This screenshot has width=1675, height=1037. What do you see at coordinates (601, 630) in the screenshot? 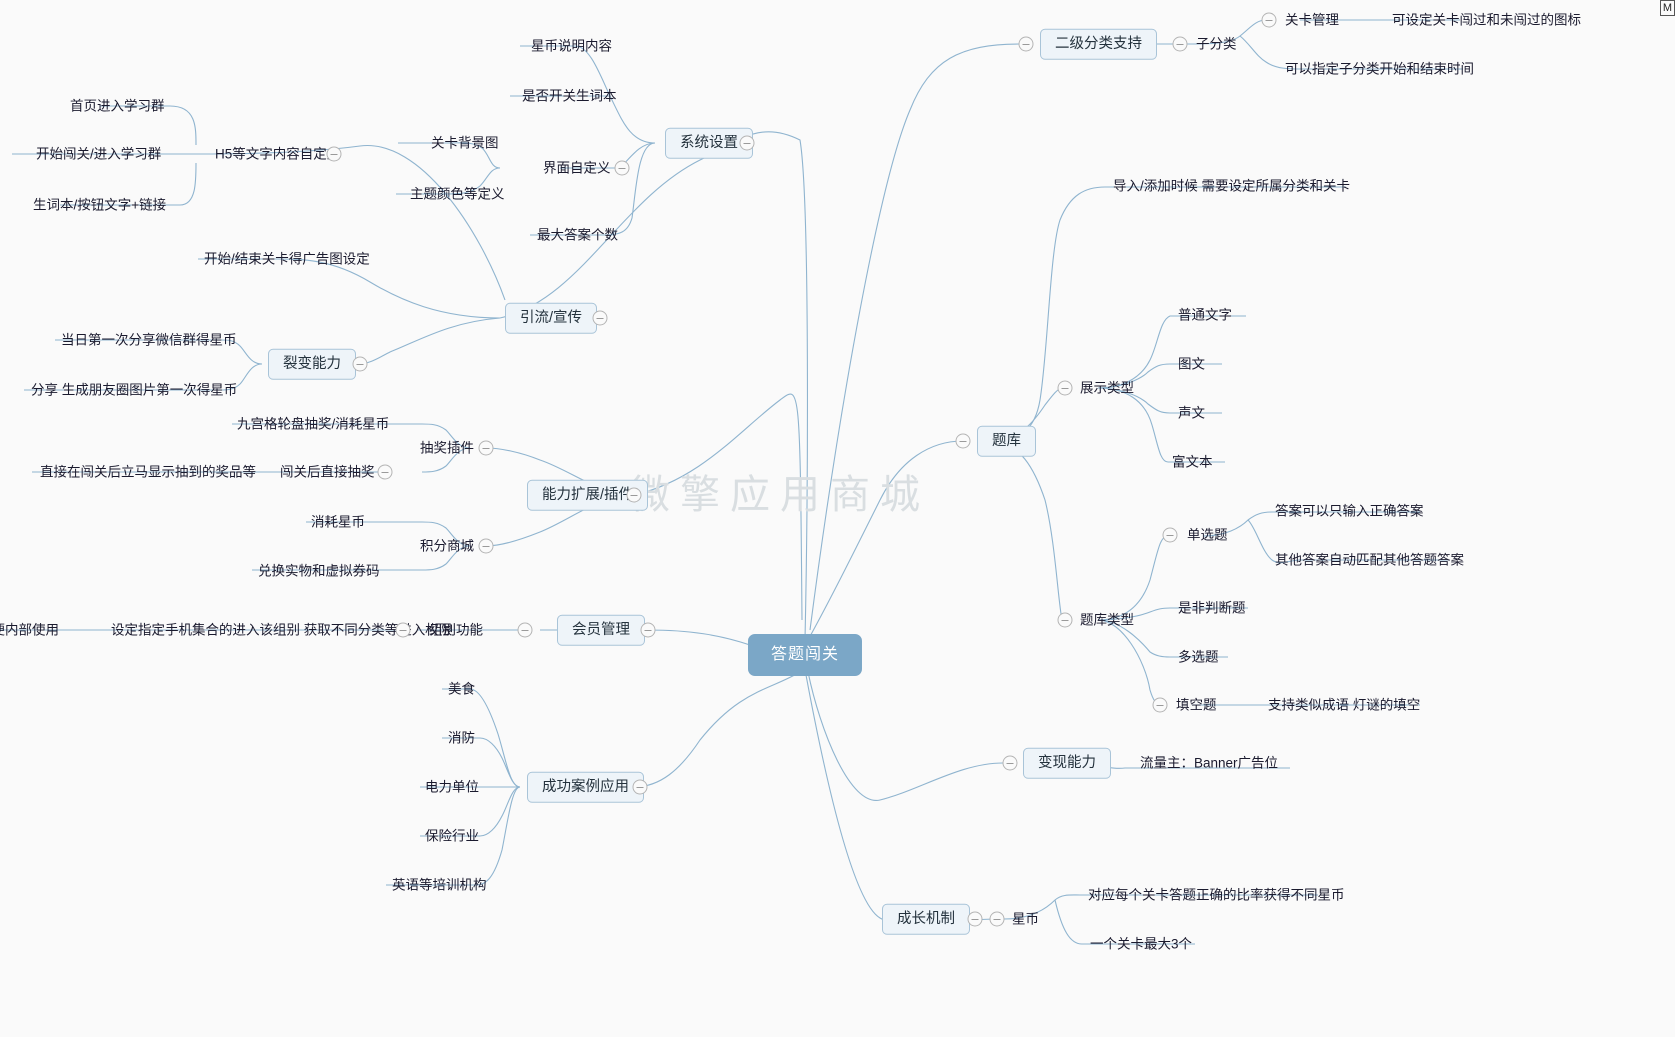
I see `mindmap-node-member: 会员管理` at bounding box center [601, 630].